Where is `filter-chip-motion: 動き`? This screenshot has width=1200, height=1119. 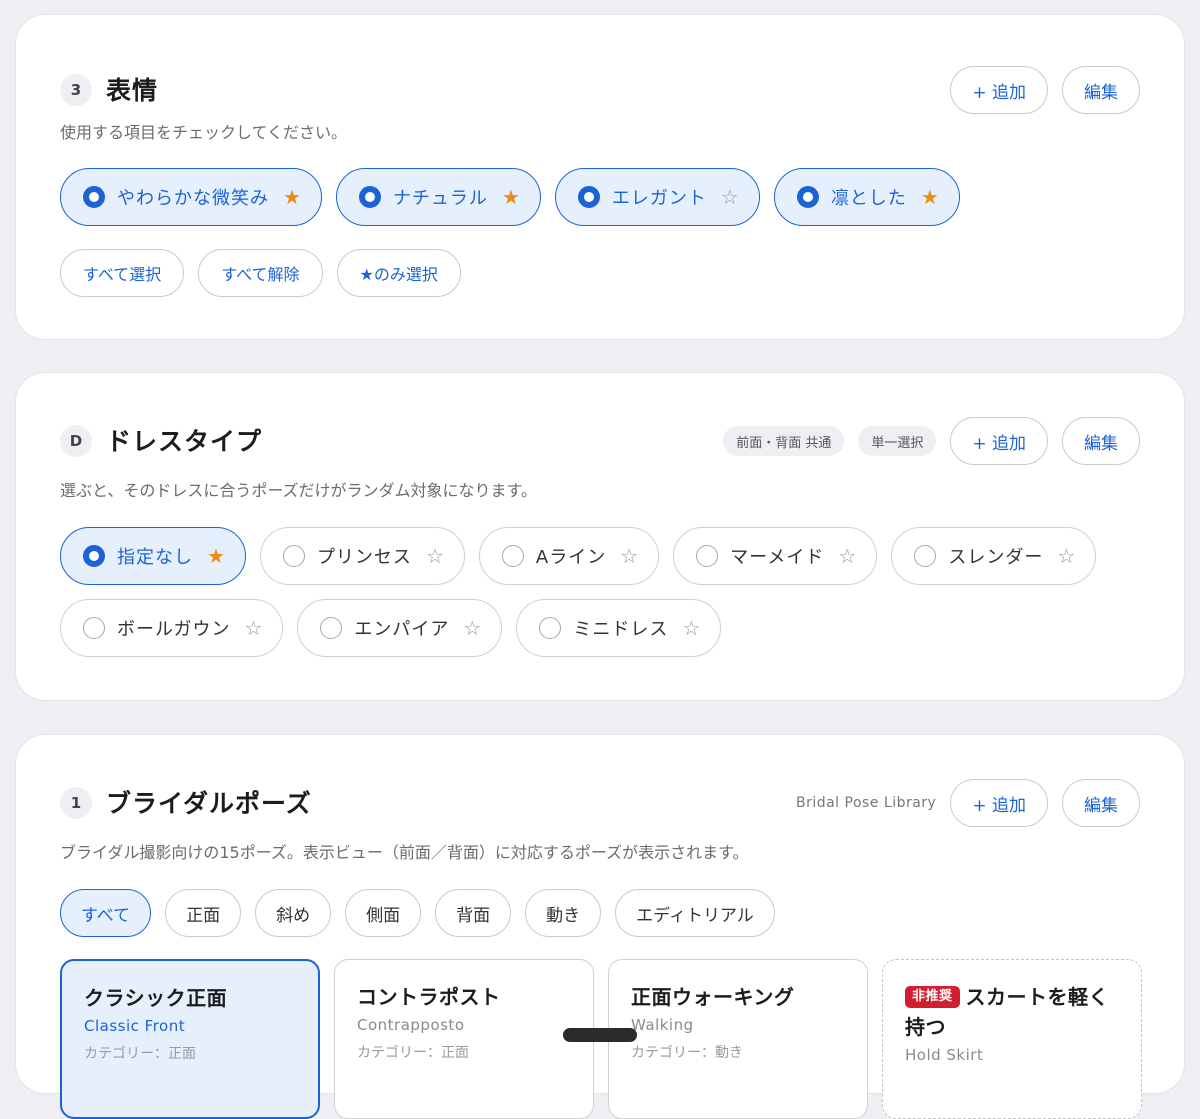
filter-chip-motion: 動き is located at coordinates (563, 913).